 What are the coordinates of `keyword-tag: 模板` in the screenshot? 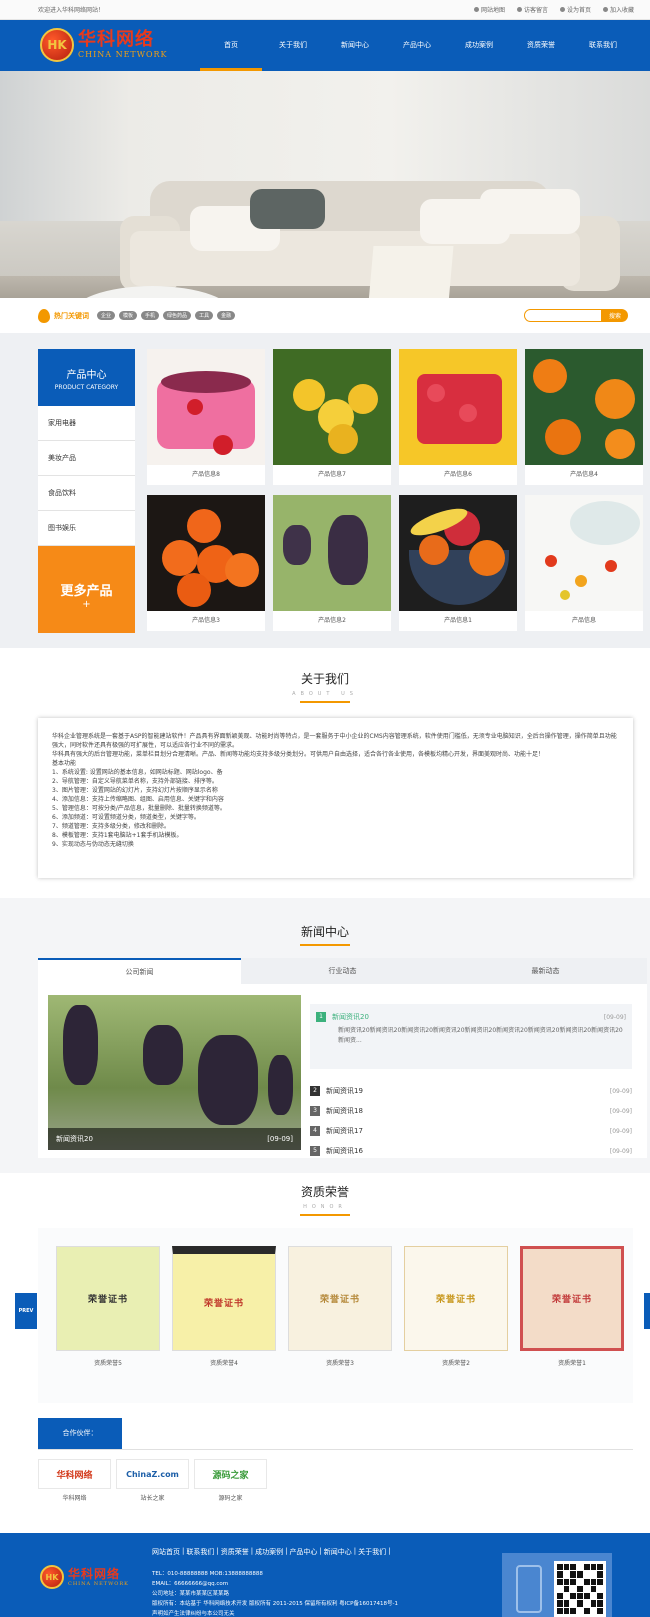 It's located at (128, 315).